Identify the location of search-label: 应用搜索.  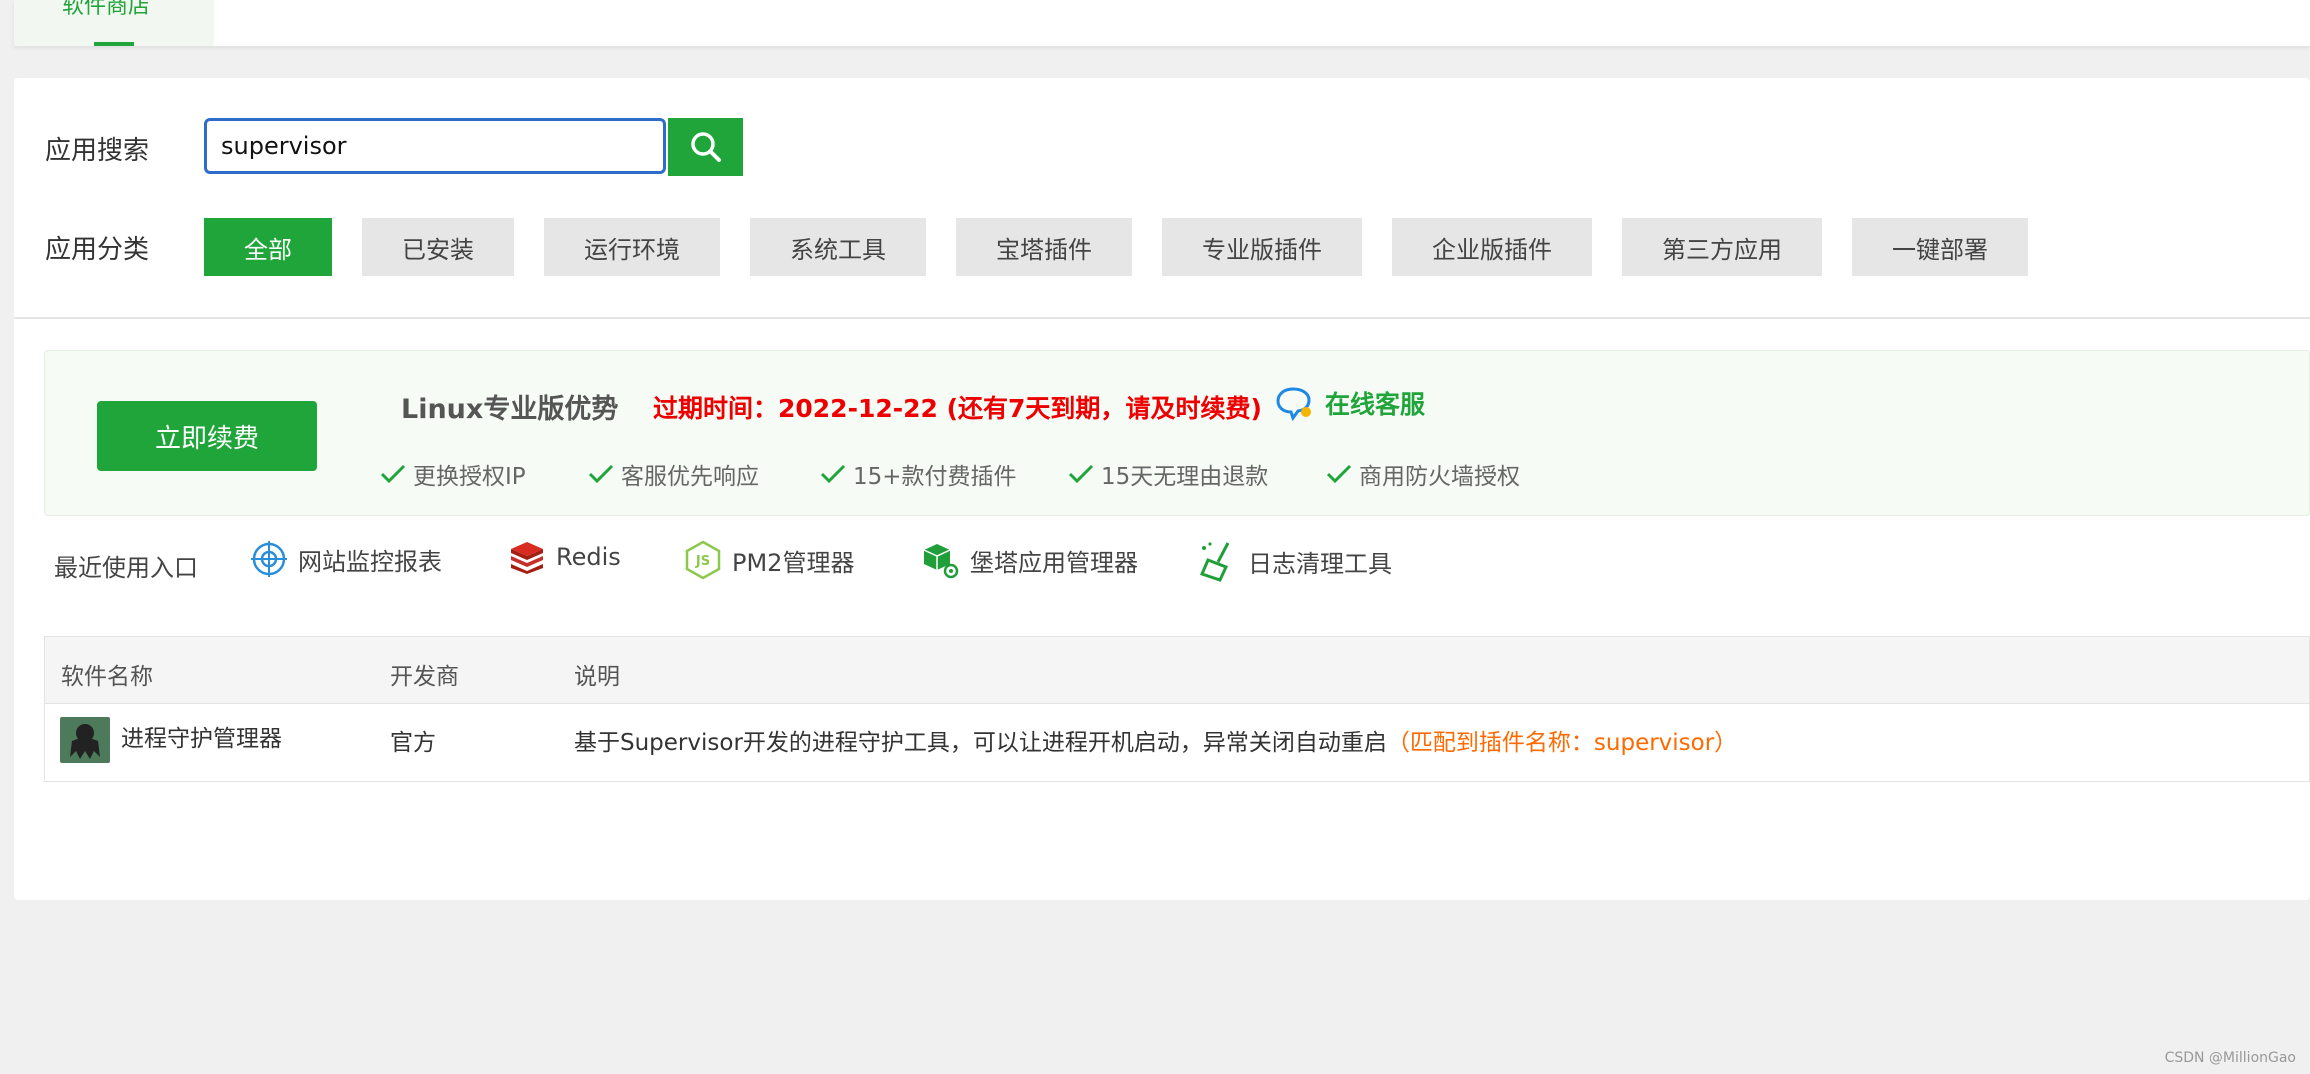
(97, 151).